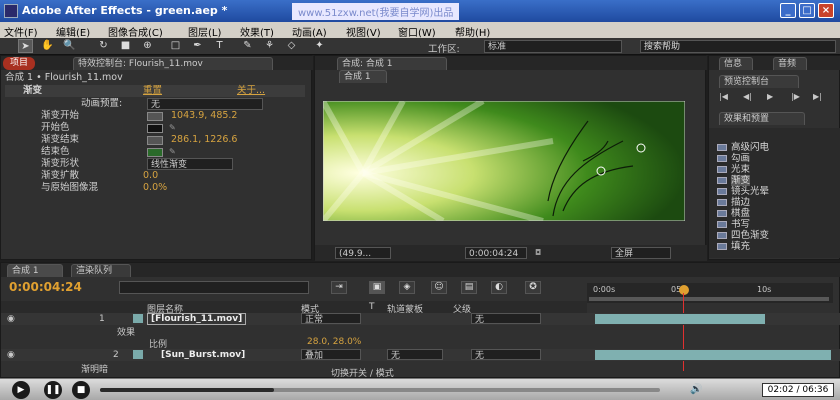 The height and width of the screenshot is (400, 840). Describe the element at coordinates (743, 235) in the screenshot. I see `list-item: 四色渐变` at that location.